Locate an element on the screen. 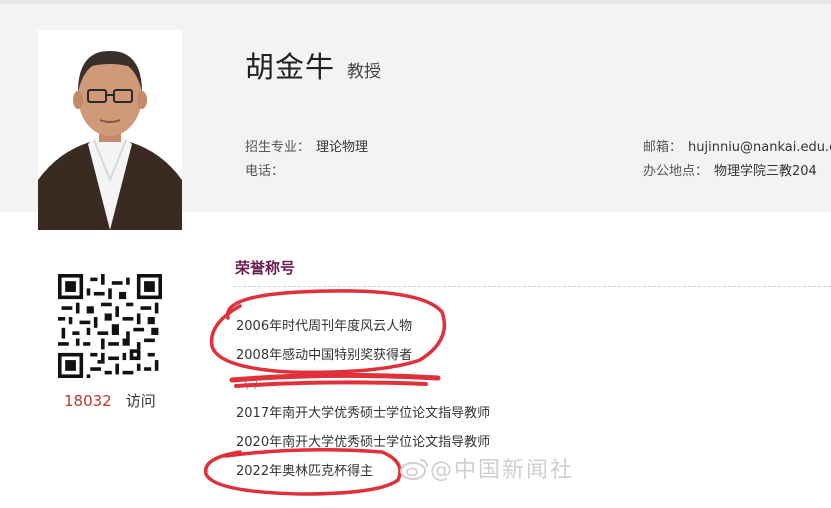 This screenshot has width=831, height=508. qr-code is located at coordinates (110, 326).